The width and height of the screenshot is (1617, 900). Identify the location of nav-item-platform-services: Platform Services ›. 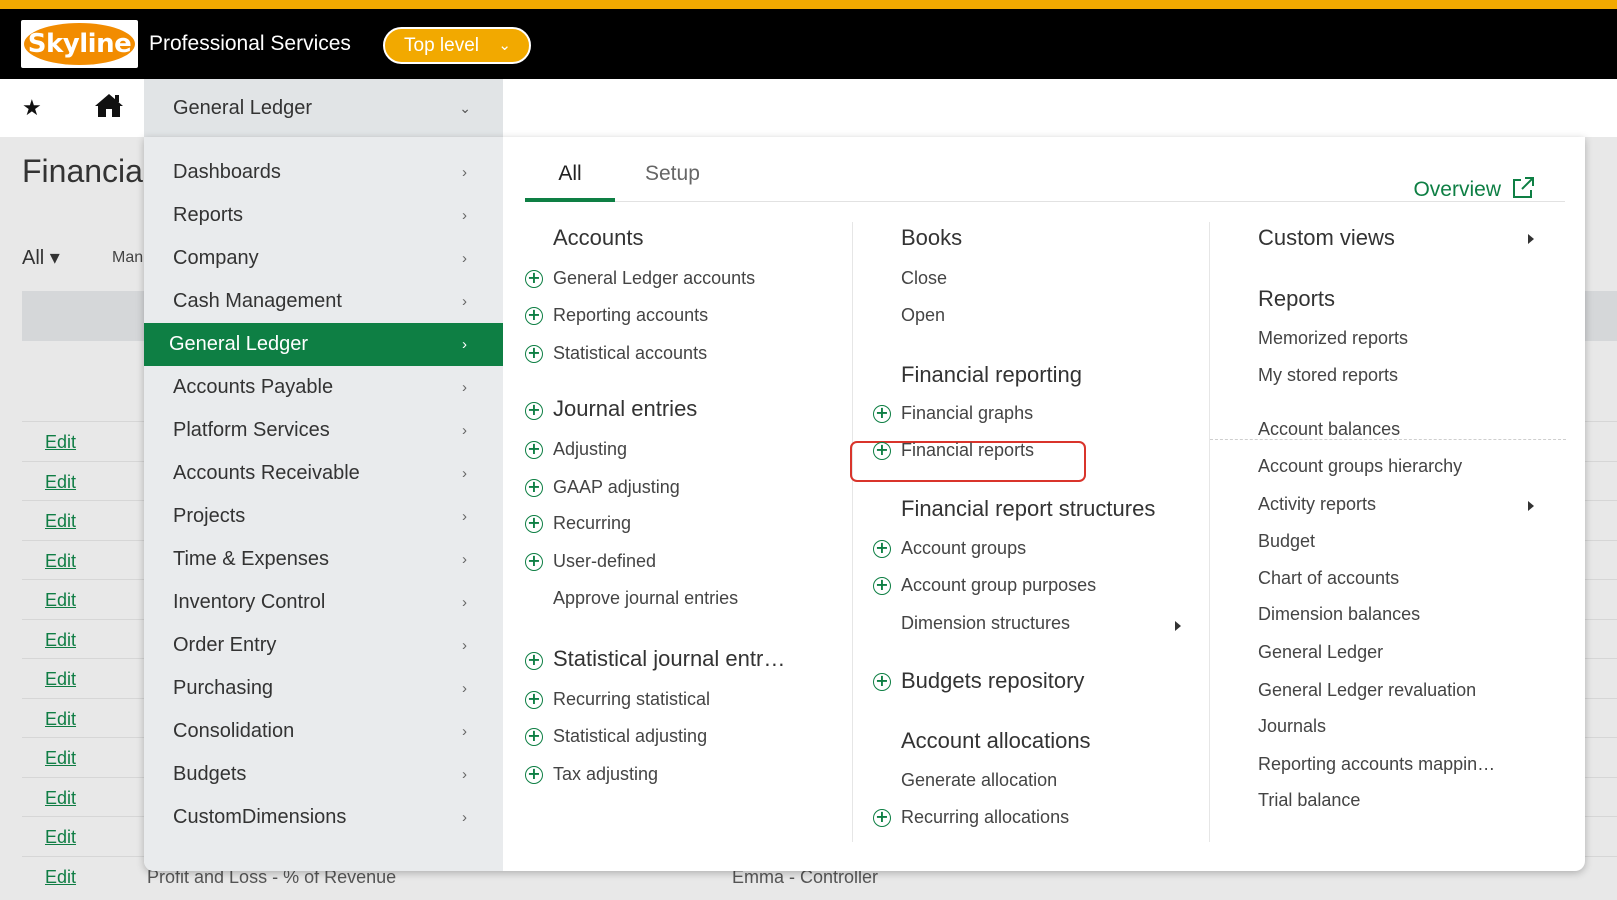
(323, 430).